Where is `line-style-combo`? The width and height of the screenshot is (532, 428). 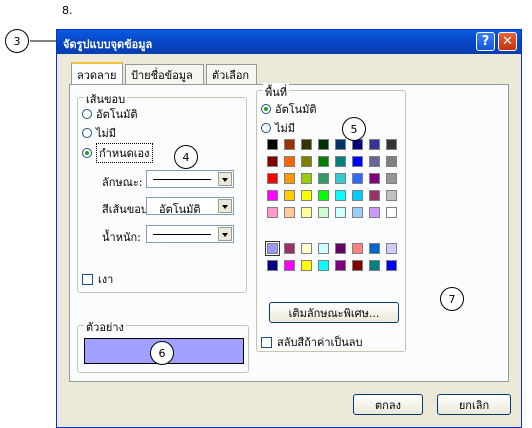 line-style-combo is located at coordinates (190, 179).